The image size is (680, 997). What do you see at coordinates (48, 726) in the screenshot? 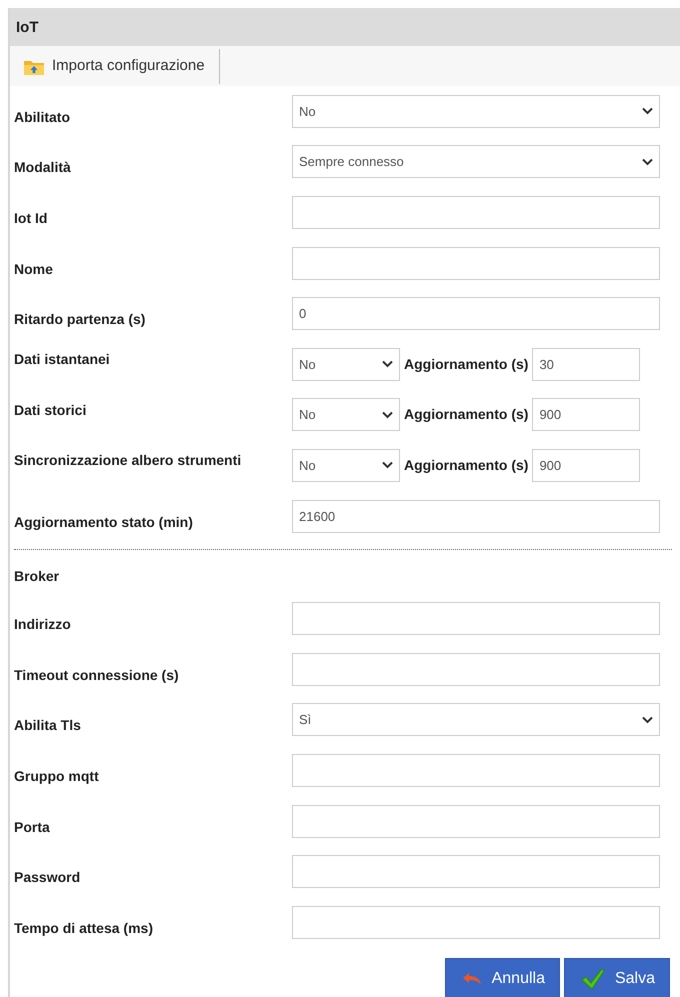
I see `field-label: Abilita Tls` at bounding box center [48, 726].